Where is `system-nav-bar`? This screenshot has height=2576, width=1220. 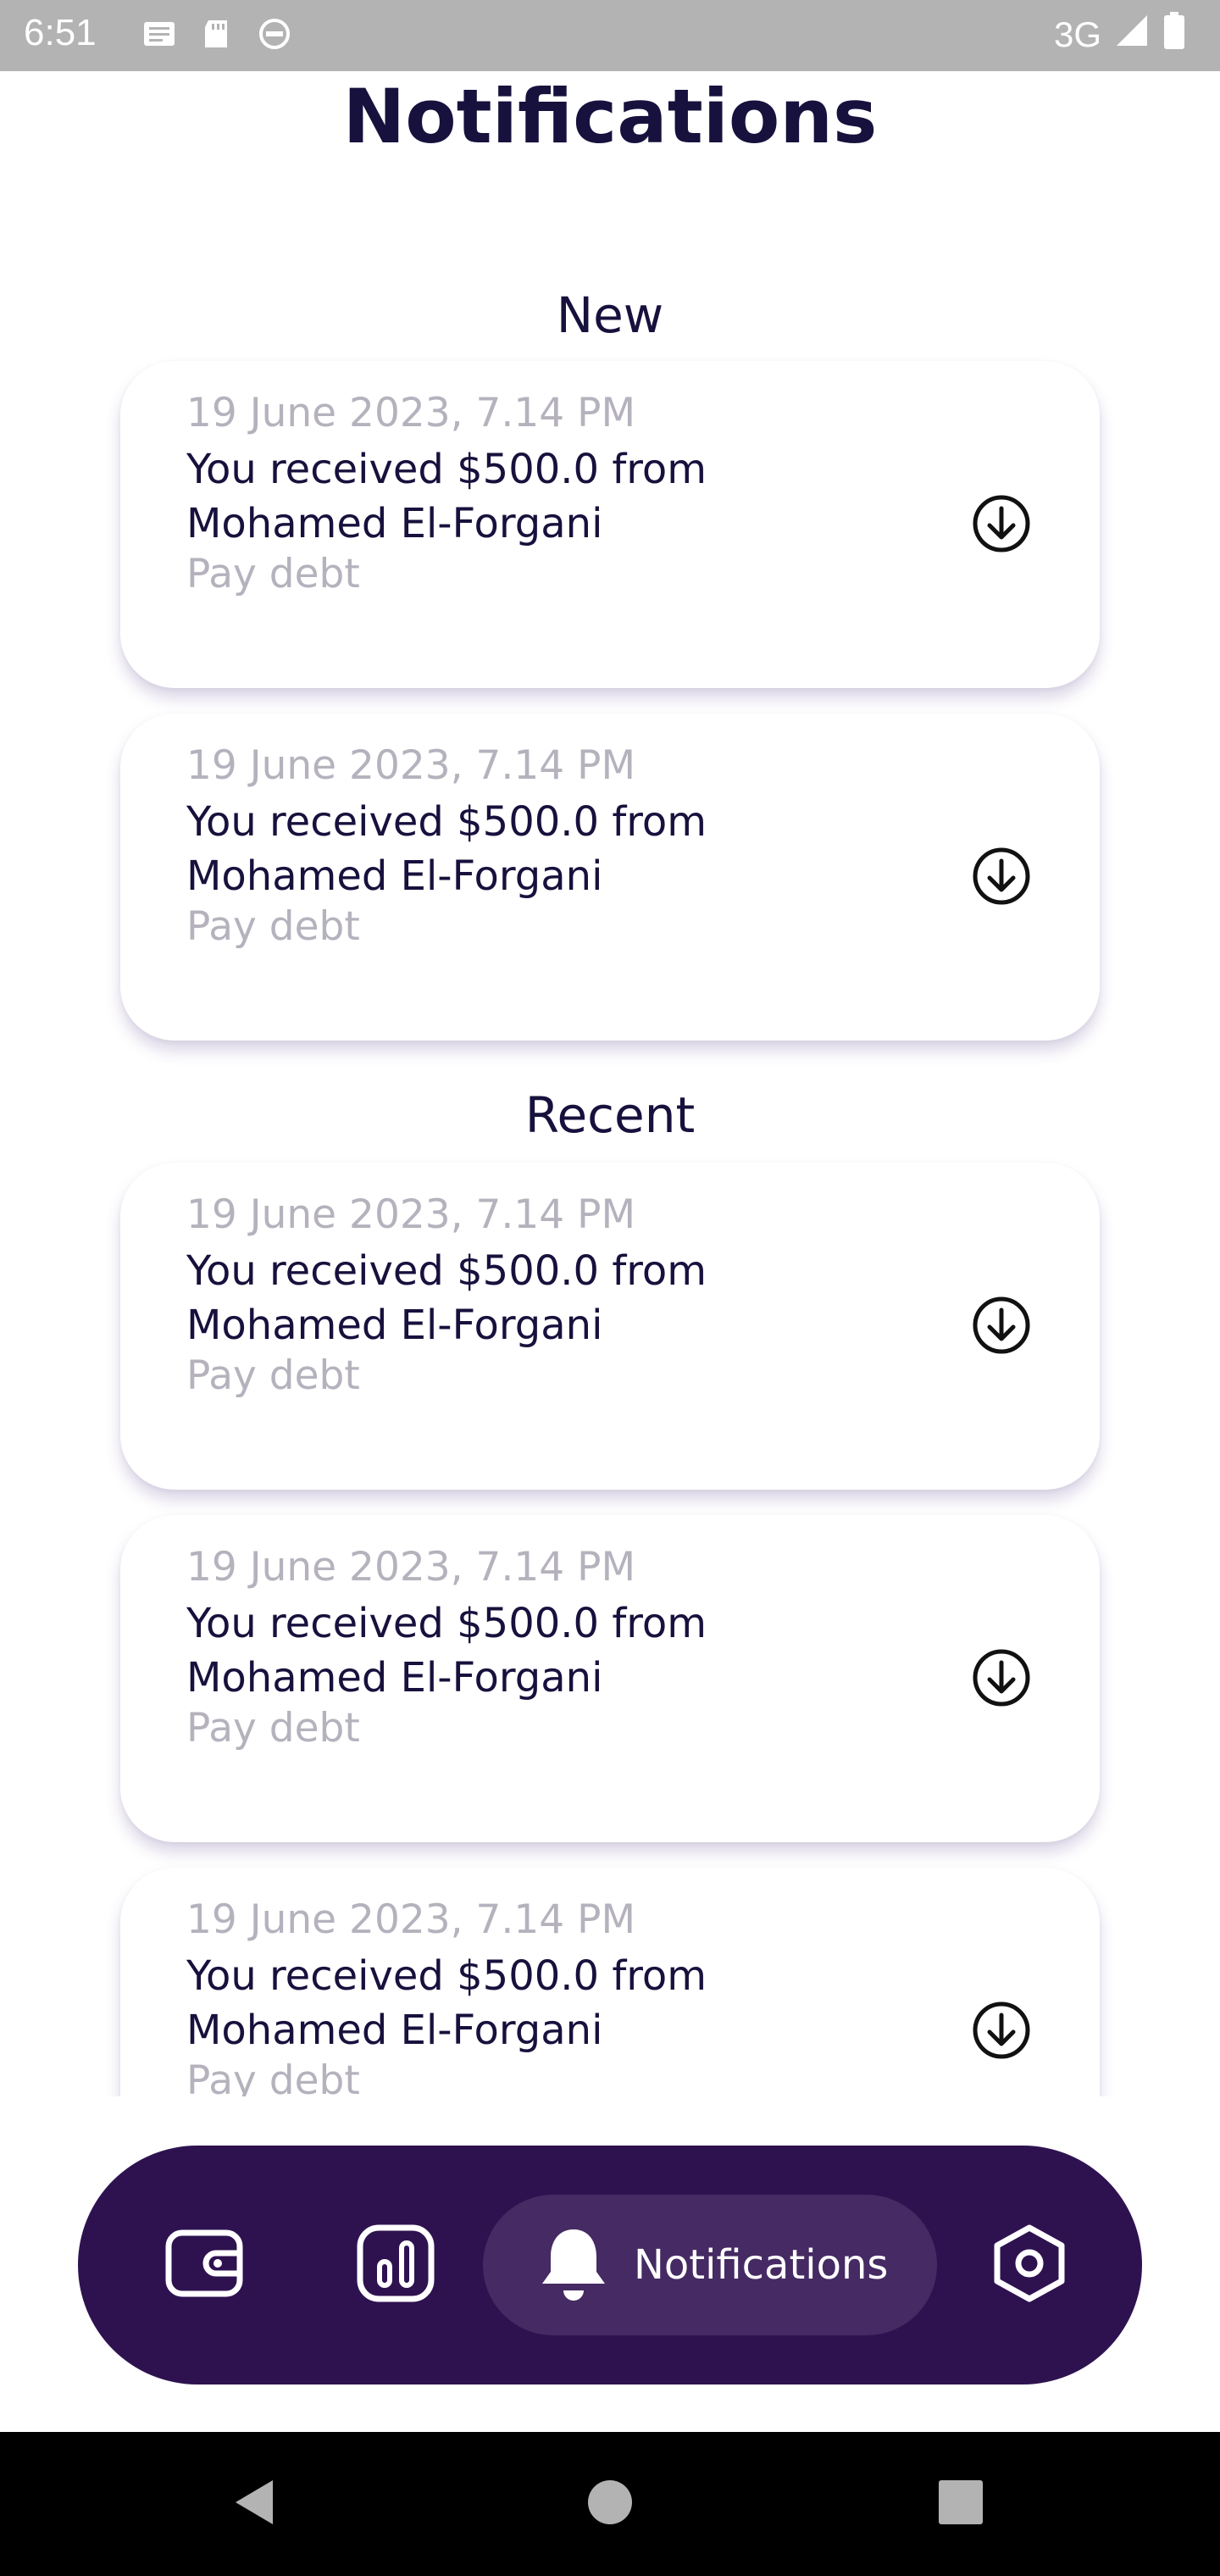 system-nav-bar is located at coordinates (610, 2504).